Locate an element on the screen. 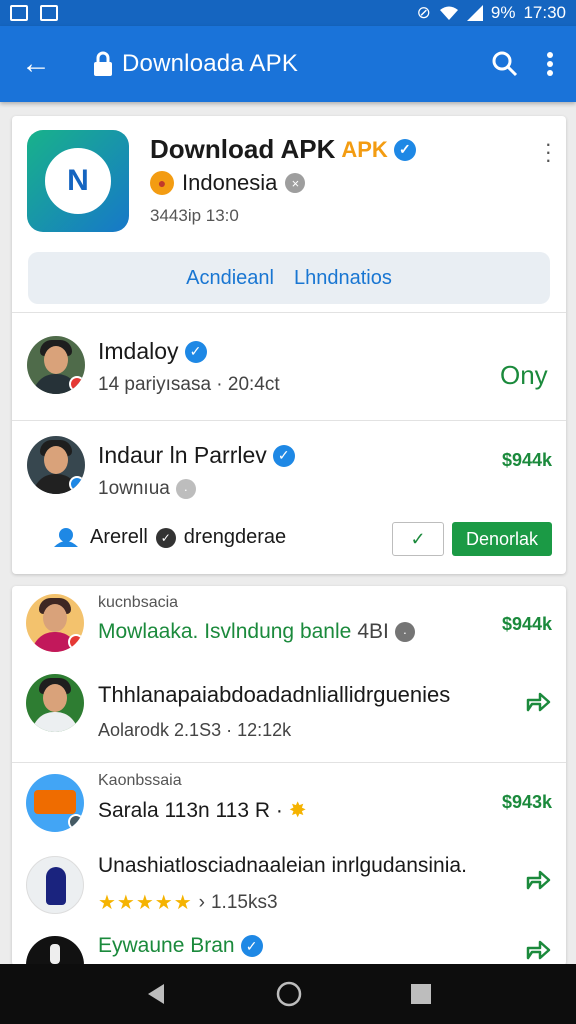 The width and height of the screenshot is (576, 1024). feed-item-title-text: Eywaune Bran is located at coordinates (166, 946).